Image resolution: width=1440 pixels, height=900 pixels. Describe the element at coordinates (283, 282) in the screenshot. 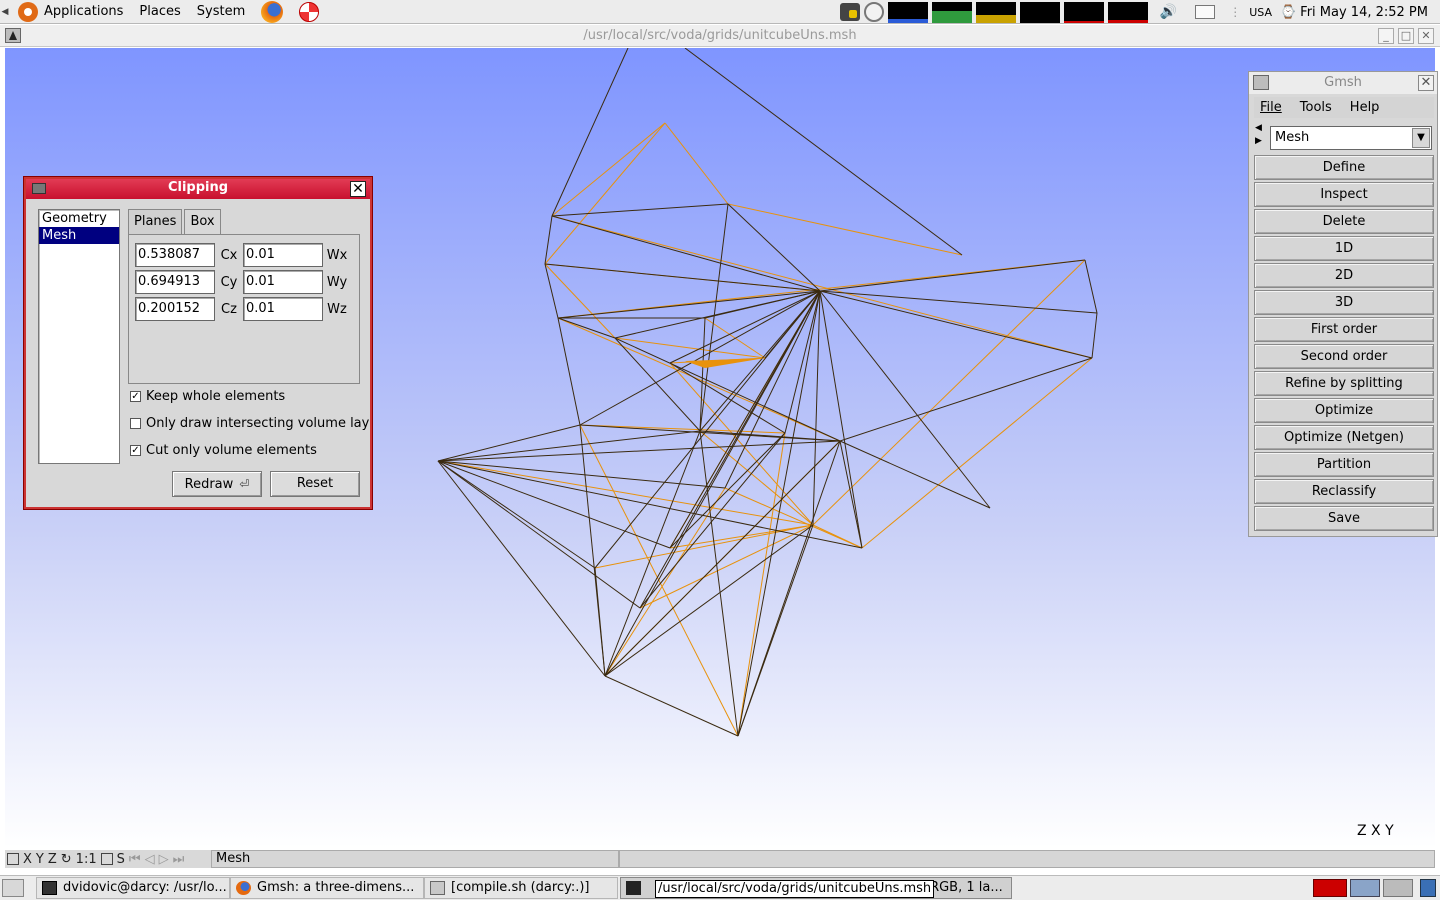

I see `width-y-input: 0.01` at that location.